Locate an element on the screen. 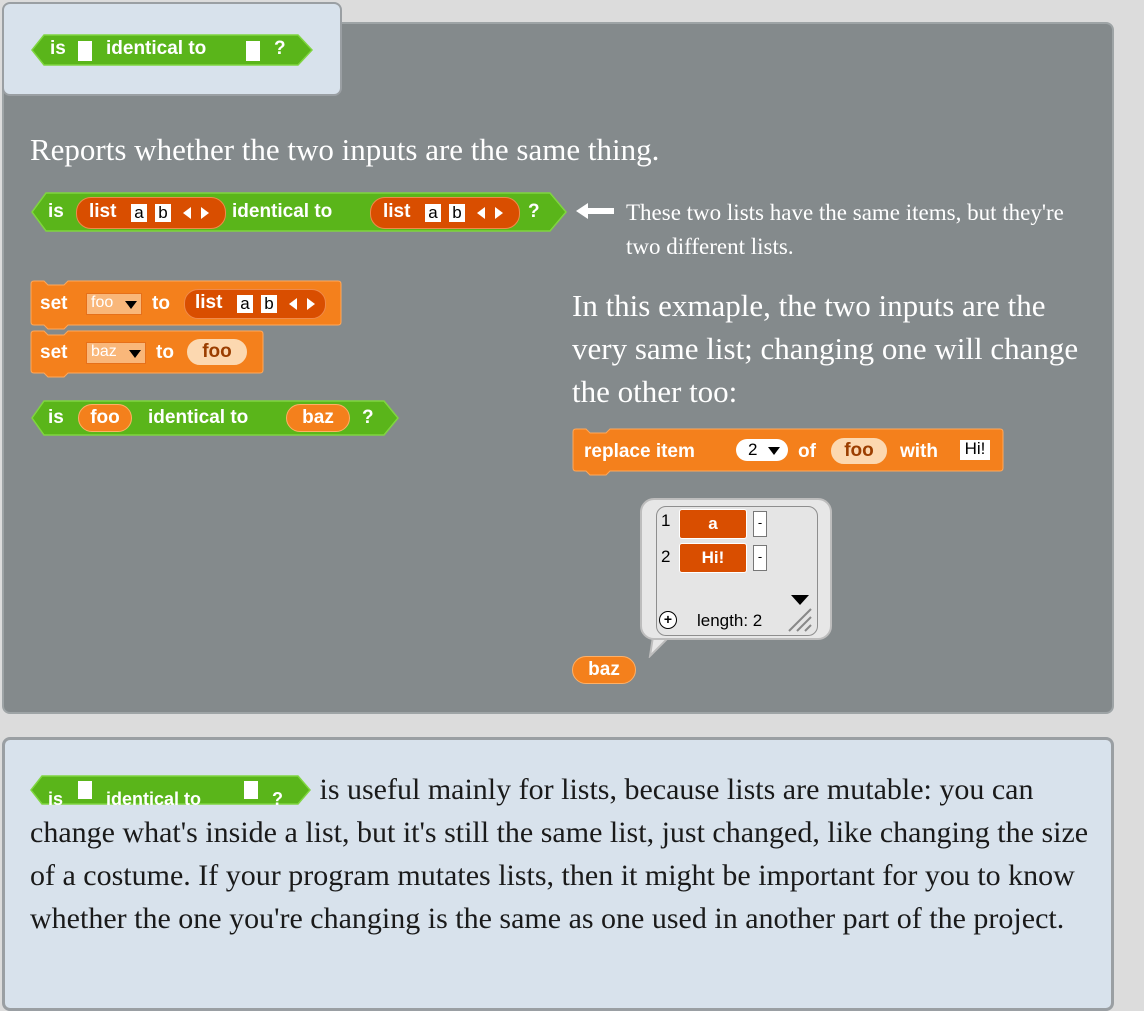 The image size is (1144, 1011). list-reporter-right: list a b is located at coordinates (445, 213).